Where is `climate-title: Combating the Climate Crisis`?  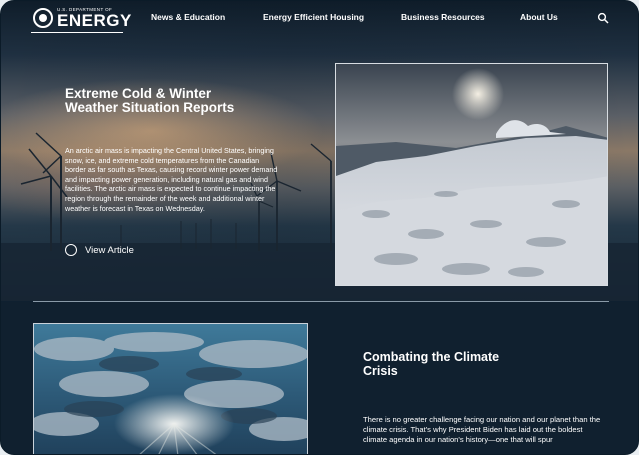 climate-title: Combating the Climate Crisis is located at coordinates (431, 364).